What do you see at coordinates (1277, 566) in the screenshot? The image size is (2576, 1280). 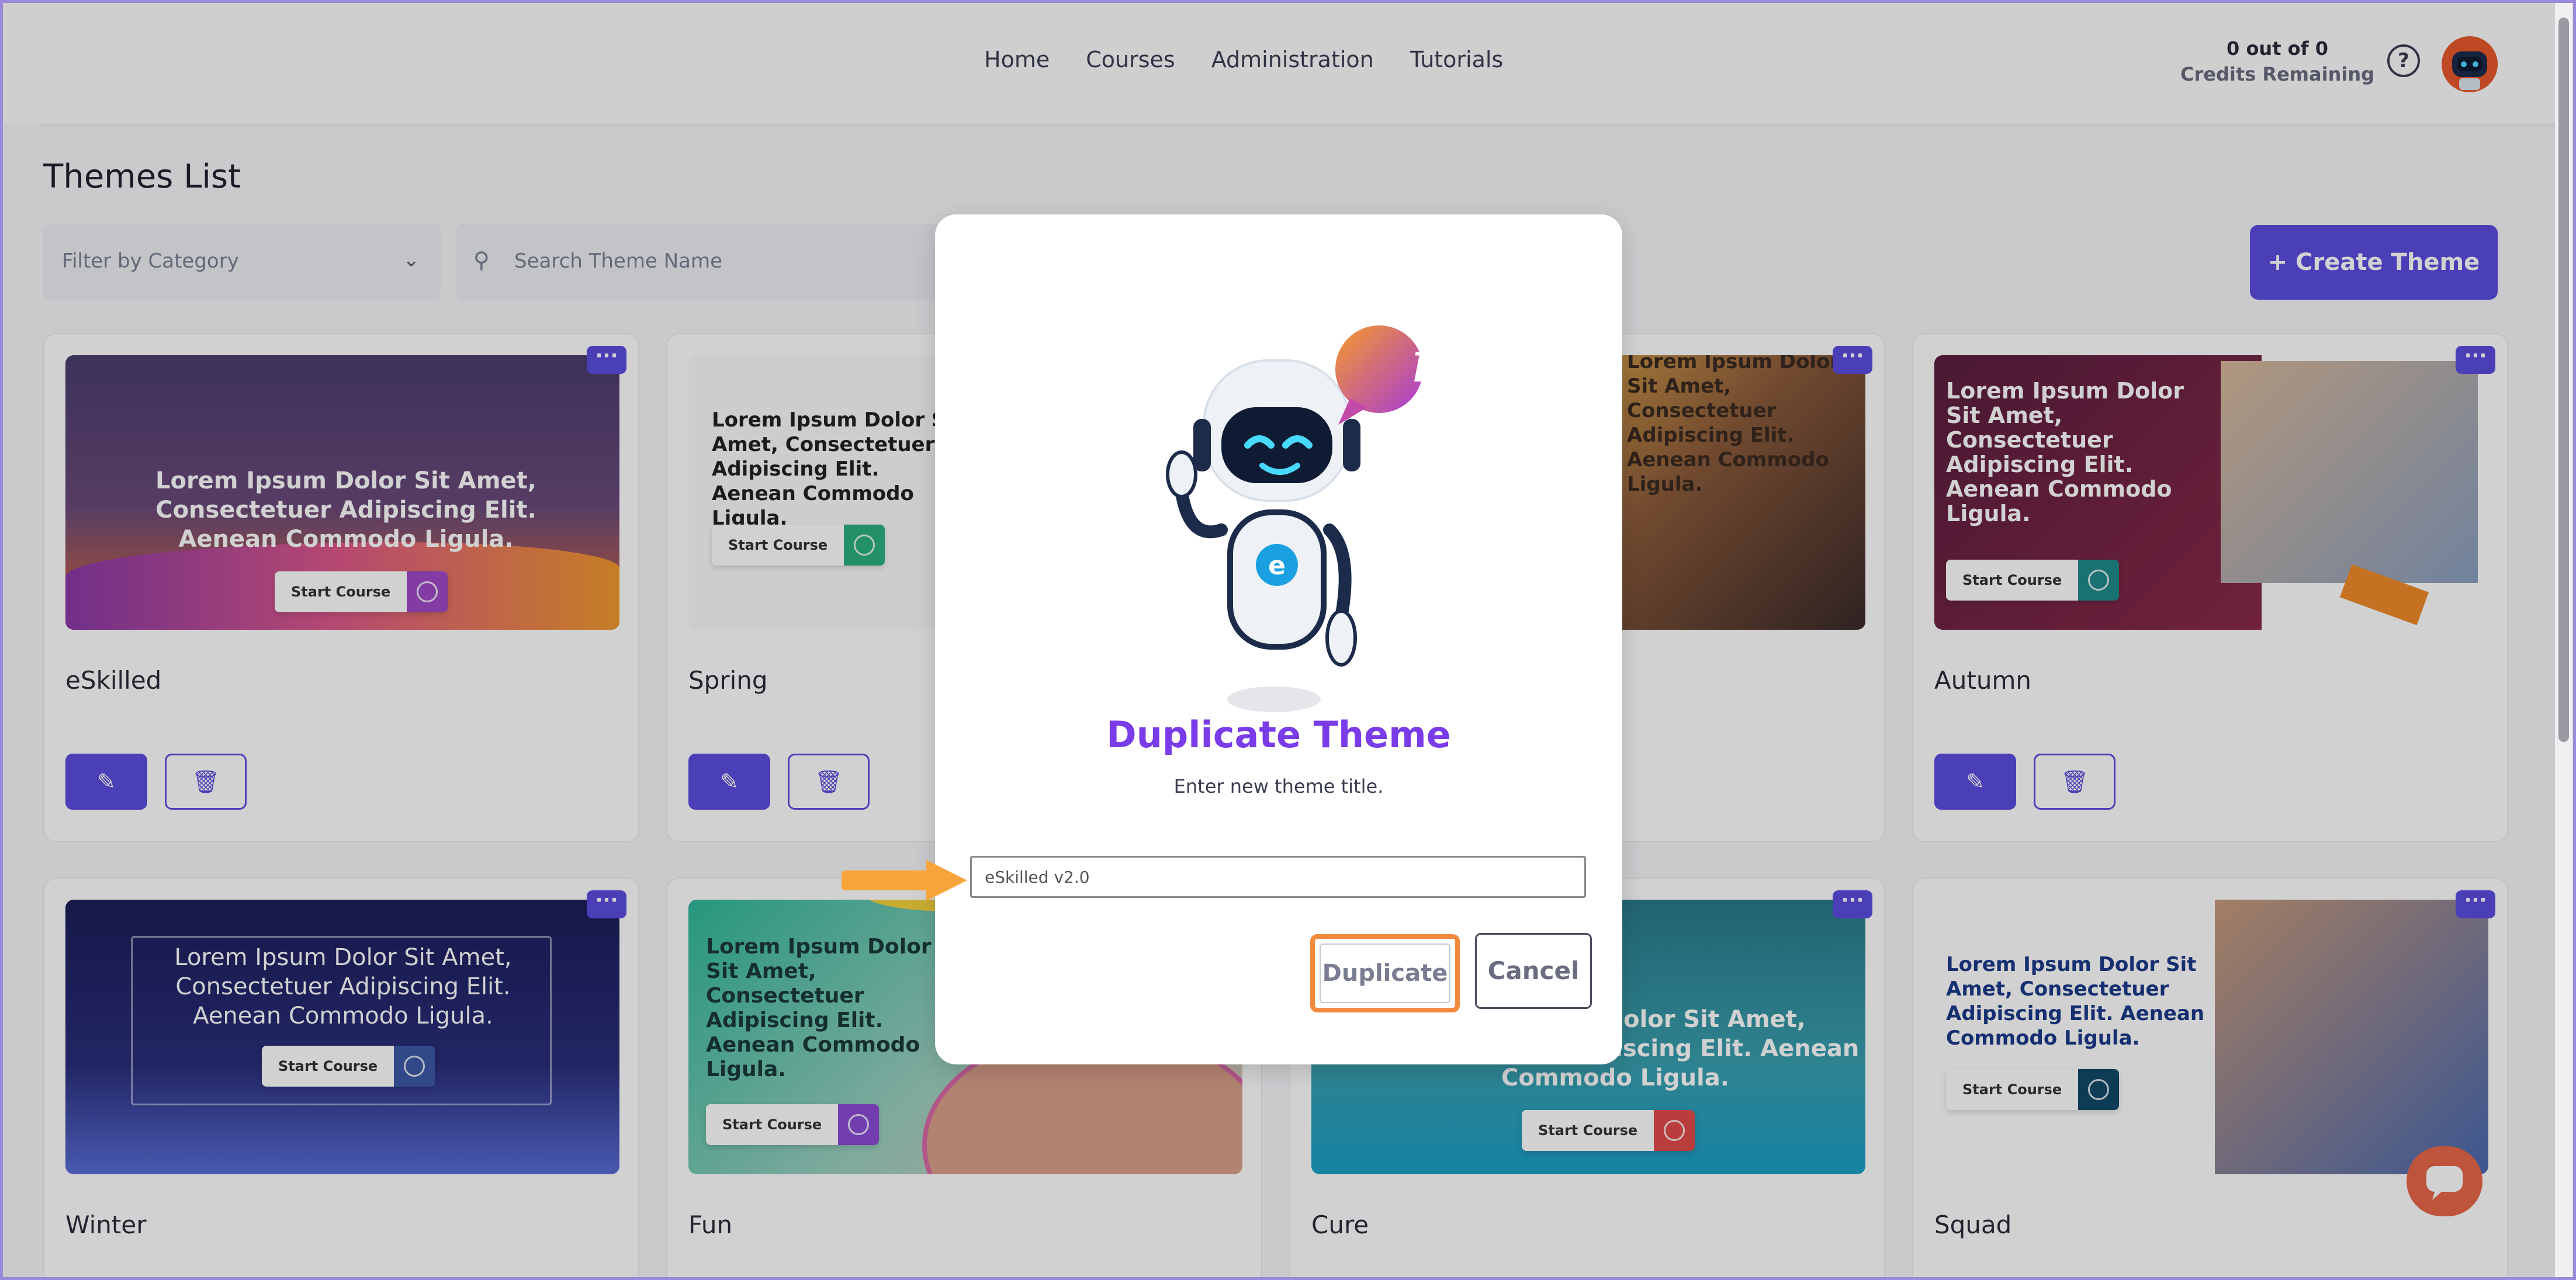 I see `svg-text: e` at bounding box center [1277, 566].